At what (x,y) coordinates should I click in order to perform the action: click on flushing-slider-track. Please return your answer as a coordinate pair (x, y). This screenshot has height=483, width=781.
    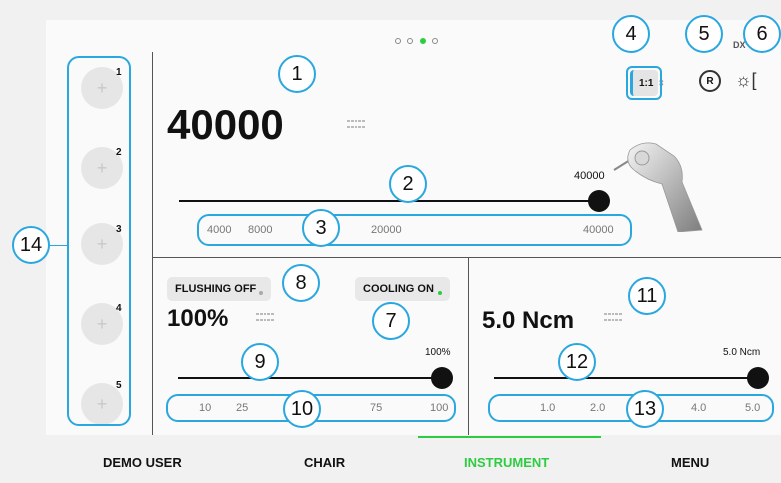
    Looking at the image, I should click on (310, 378).